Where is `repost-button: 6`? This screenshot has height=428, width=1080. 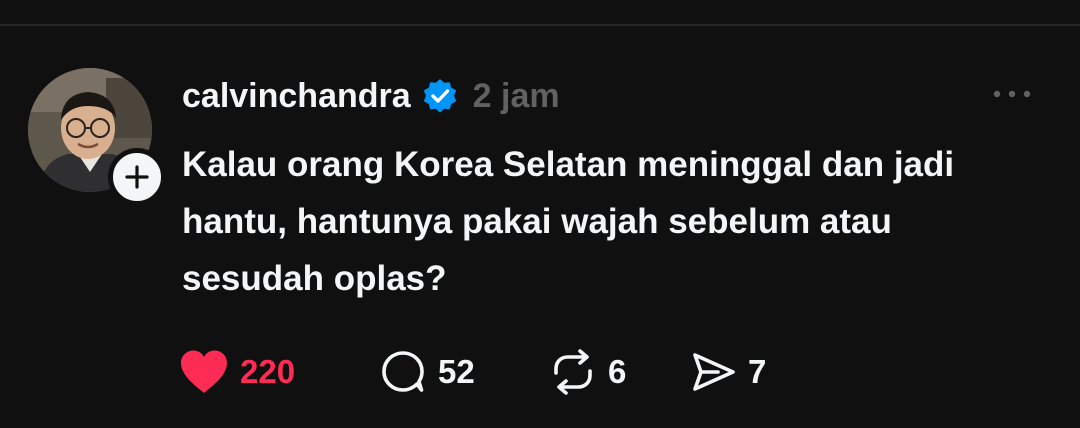
repost-button: 6 is located at coordinates (618, 372).